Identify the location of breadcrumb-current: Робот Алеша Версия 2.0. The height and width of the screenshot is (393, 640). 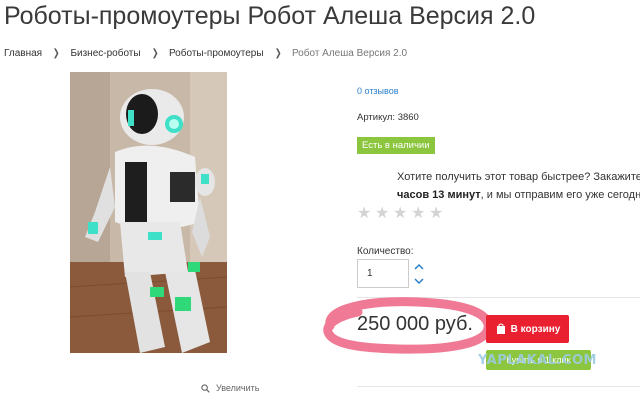
(349, 53).